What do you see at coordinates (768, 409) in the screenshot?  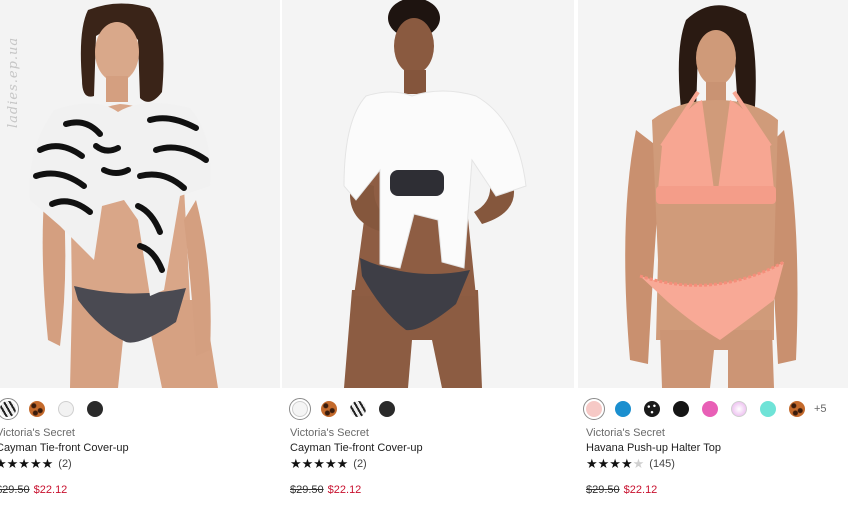 I see `swatch-aqua` at bounding box center [768, 409].